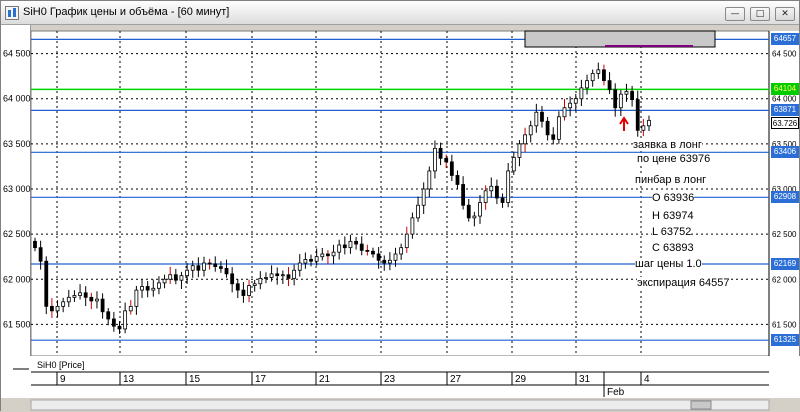 The image size is (800, 412). What do you see at coordinates (785, 197) in the screenshot?
I see `price-tag: 62908` at bounding box center [785, 197].